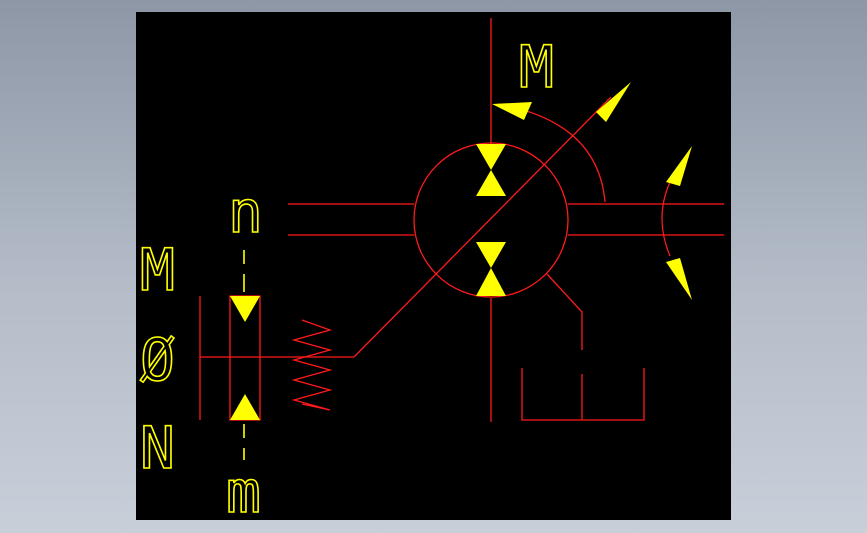 The image size is (867, 533). Describe the element at coordinates (679, 279) in the screenshot. I see `rotation-arrowhead-bottom` at that location.